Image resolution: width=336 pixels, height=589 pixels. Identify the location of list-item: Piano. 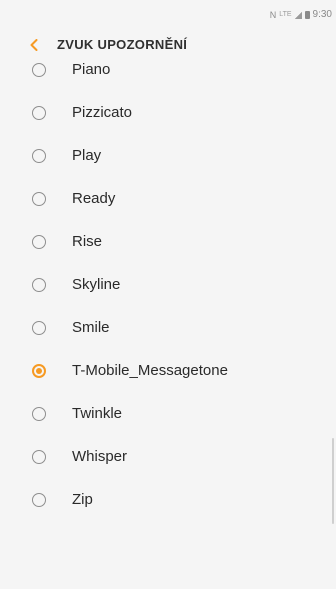
(168, 74).